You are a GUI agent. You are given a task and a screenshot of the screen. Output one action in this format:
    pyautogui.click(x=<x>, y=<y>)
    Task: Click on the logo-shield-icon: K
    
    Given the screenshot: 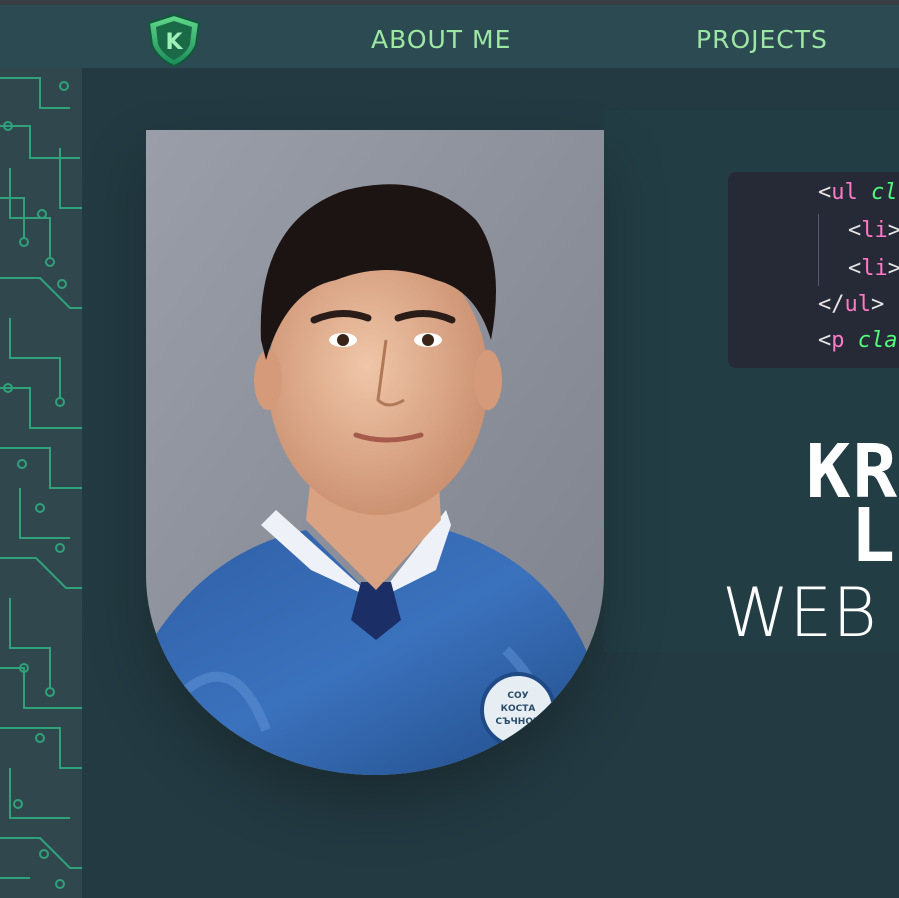 What is the action you would take?
    pyautogui.click(x=174, y=40)
    